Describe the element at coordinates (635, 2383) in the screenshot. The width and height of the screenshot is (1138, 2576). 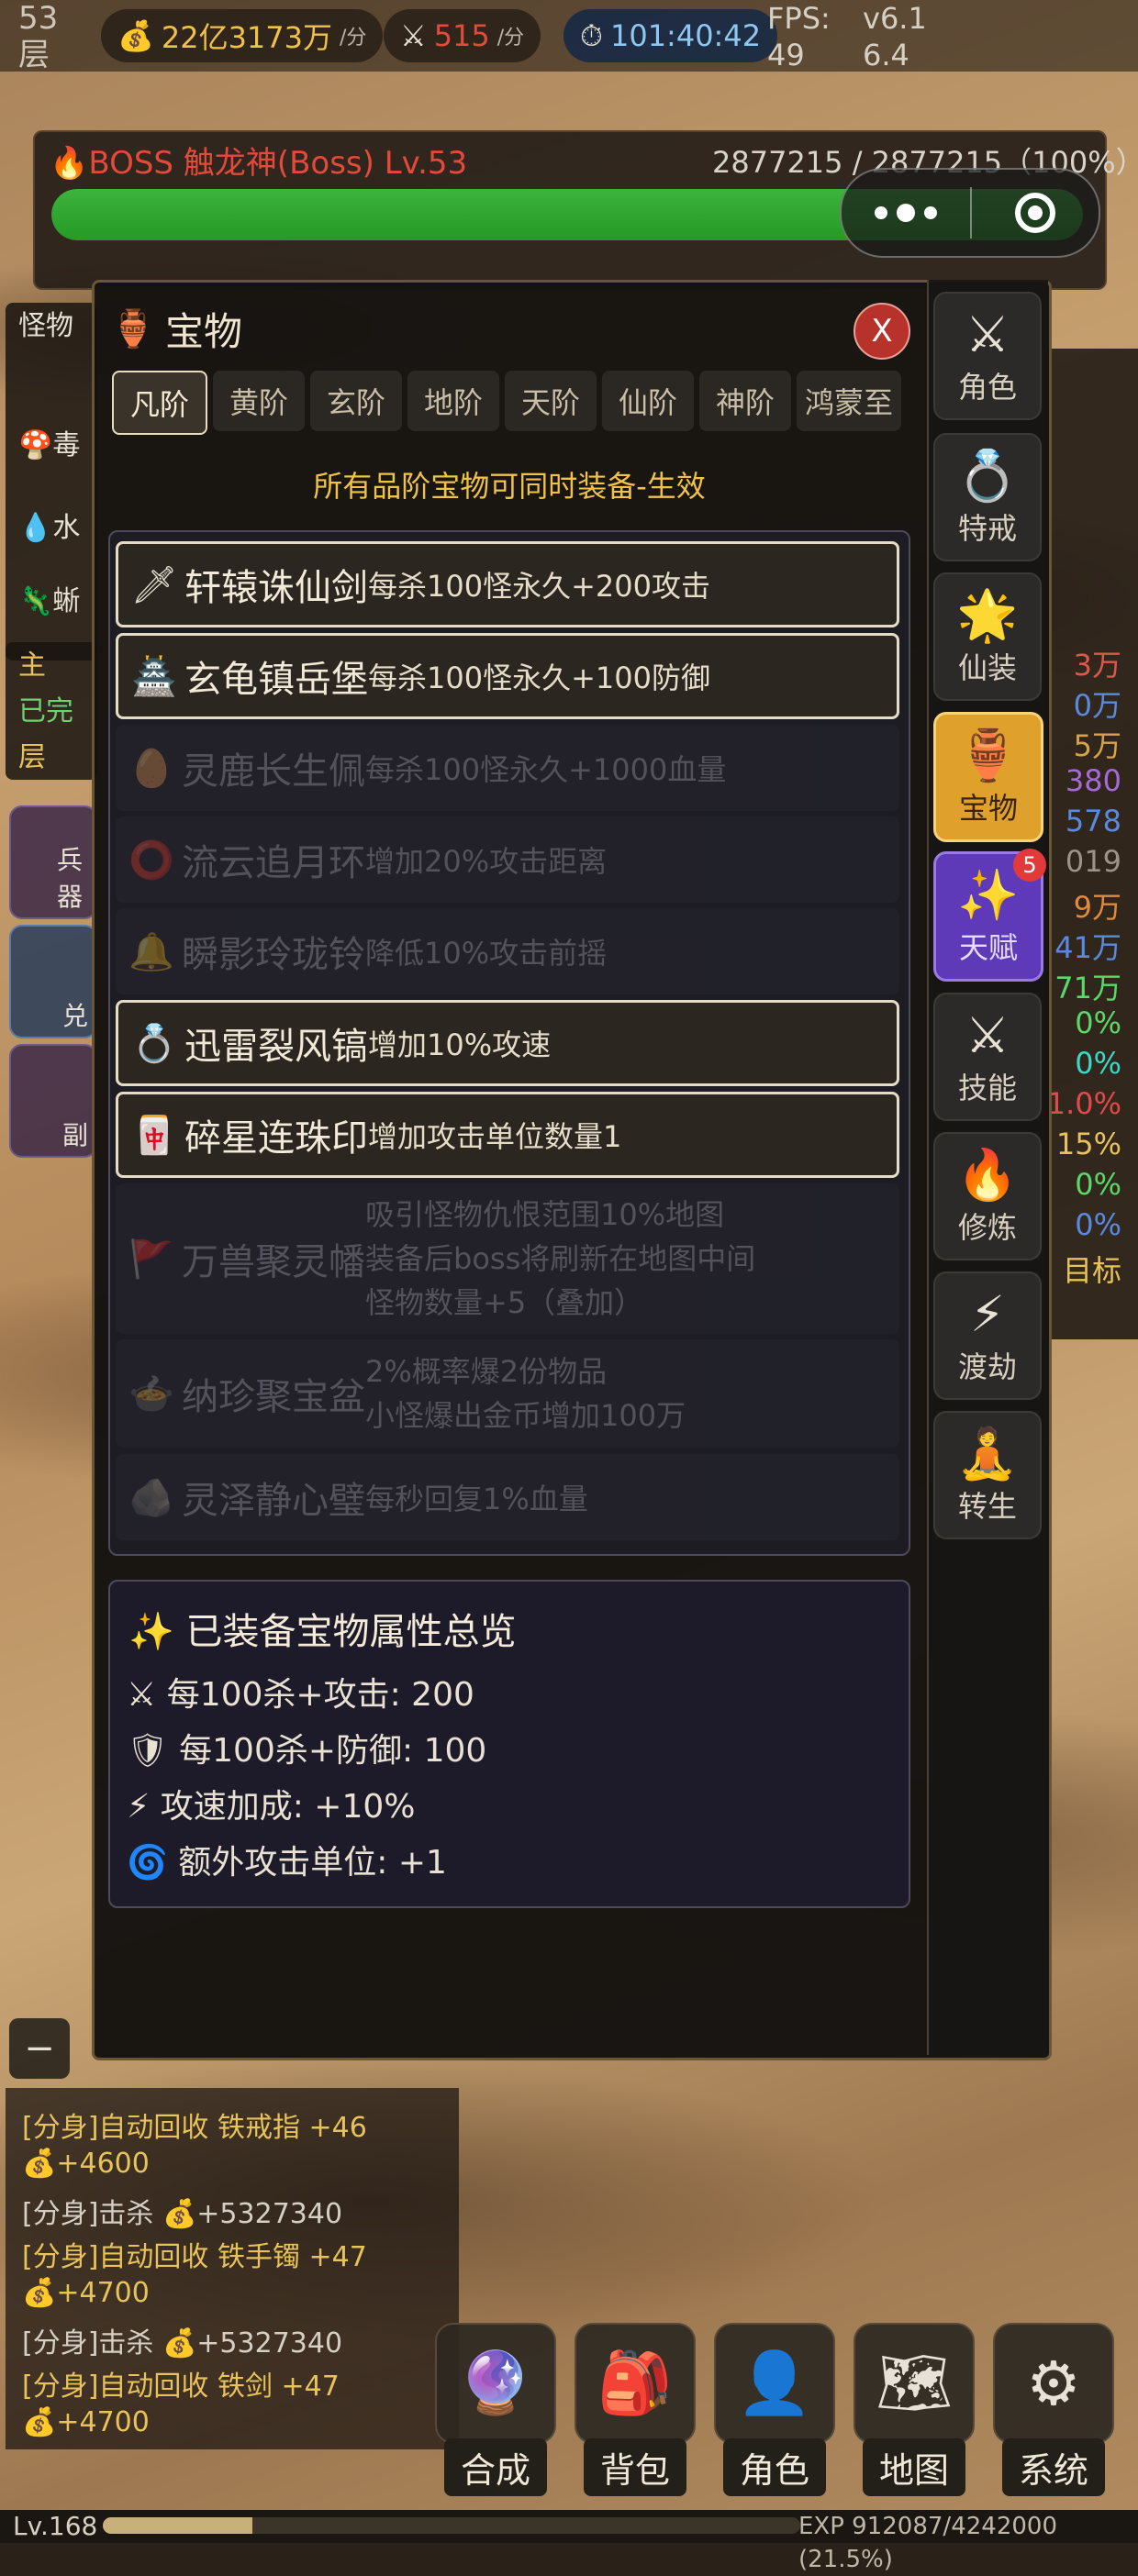
I see `bottom-nav-icon: 🎒` at that location.